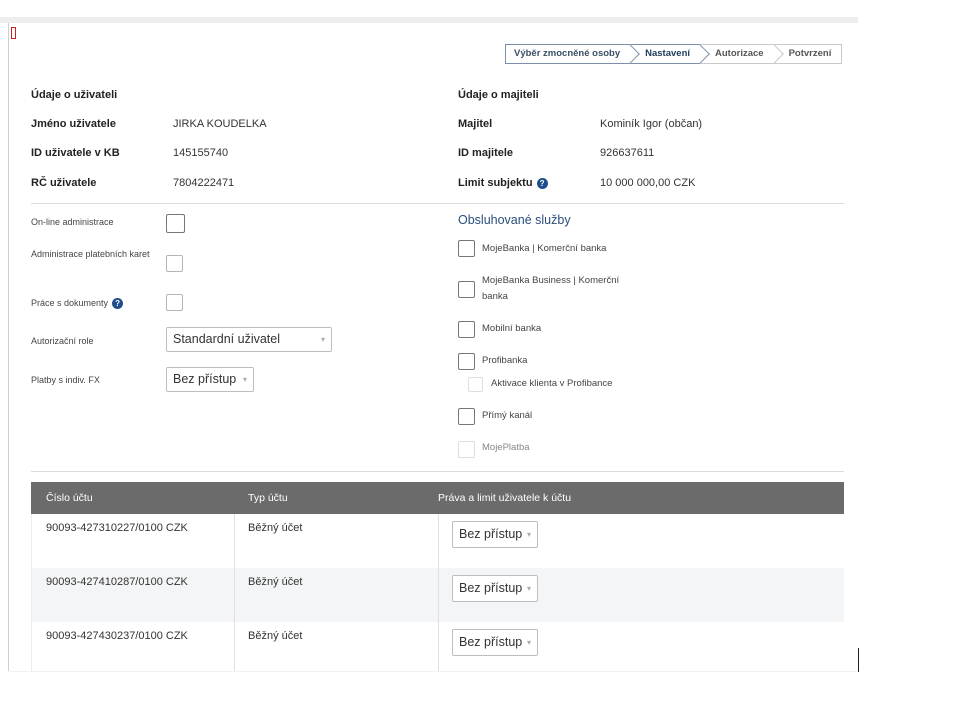 The width and height of the screenshot is (957, 711). Describe the element at coordinates (268, 498) in the screenshot. I see `column-header: Typ účtu` at that location.